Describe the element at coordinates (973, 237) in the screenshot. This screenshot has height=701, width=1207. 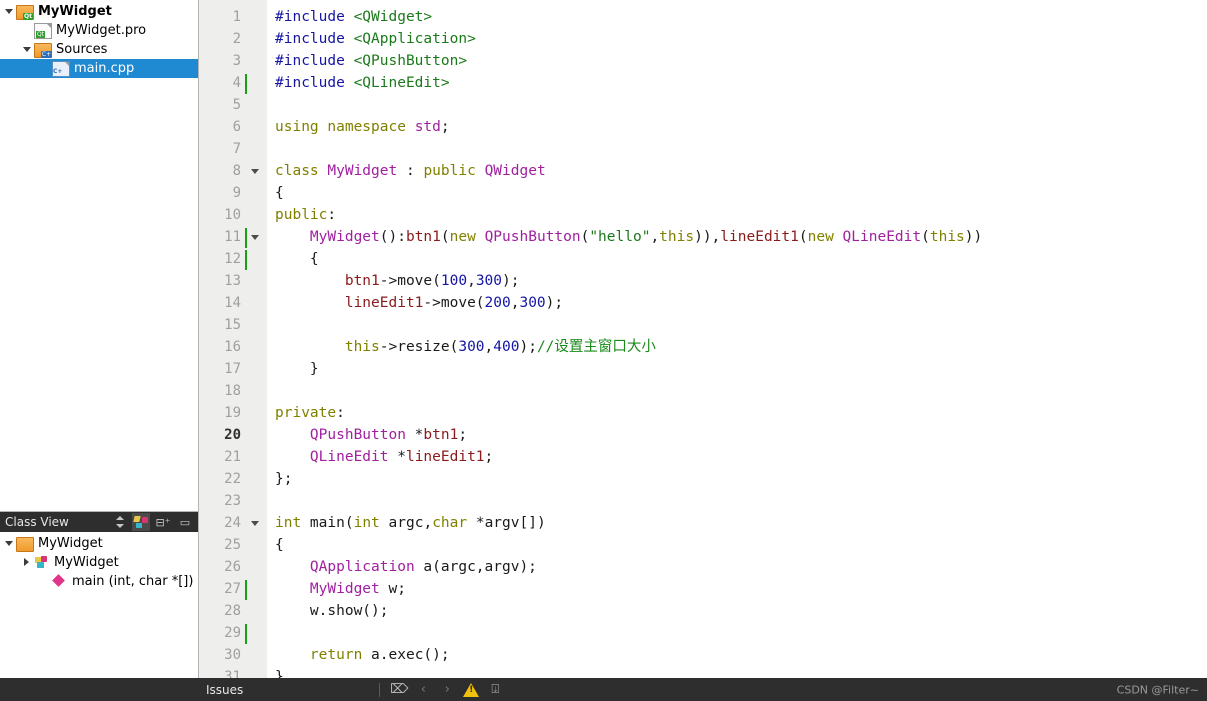
I see `code-token: ))` at that location.